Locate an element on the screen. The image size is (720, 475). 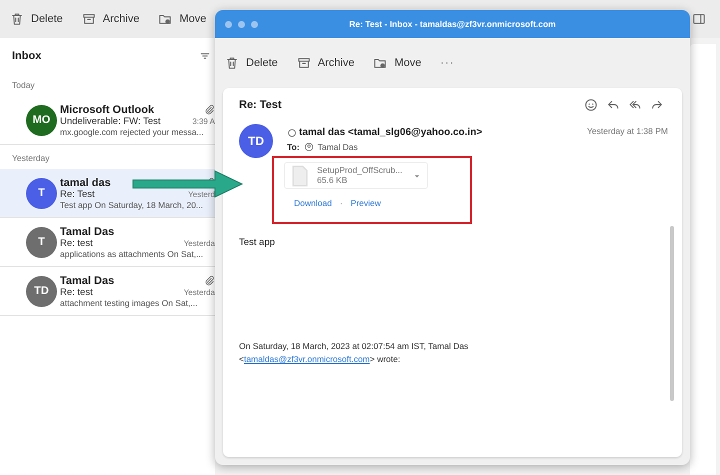
action-link: Preview is located at coordinates (365, 203).